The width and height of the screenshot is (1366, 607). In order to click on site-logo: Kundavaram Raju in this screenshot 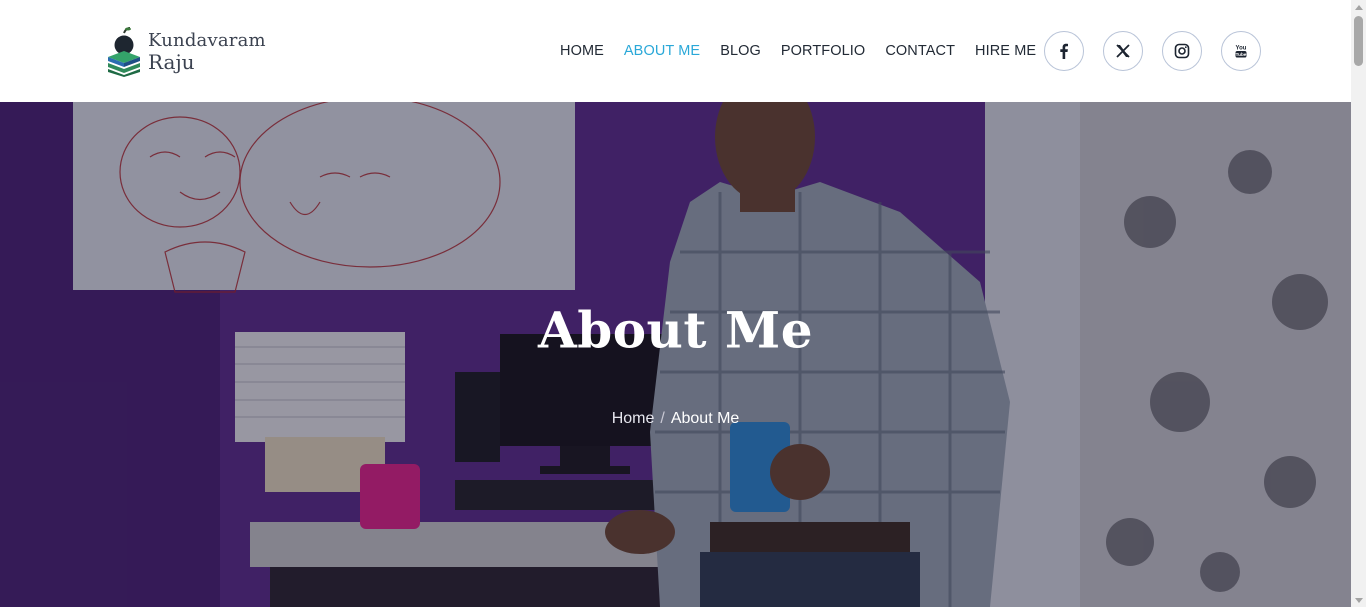, I will do `click(189, 52)`.